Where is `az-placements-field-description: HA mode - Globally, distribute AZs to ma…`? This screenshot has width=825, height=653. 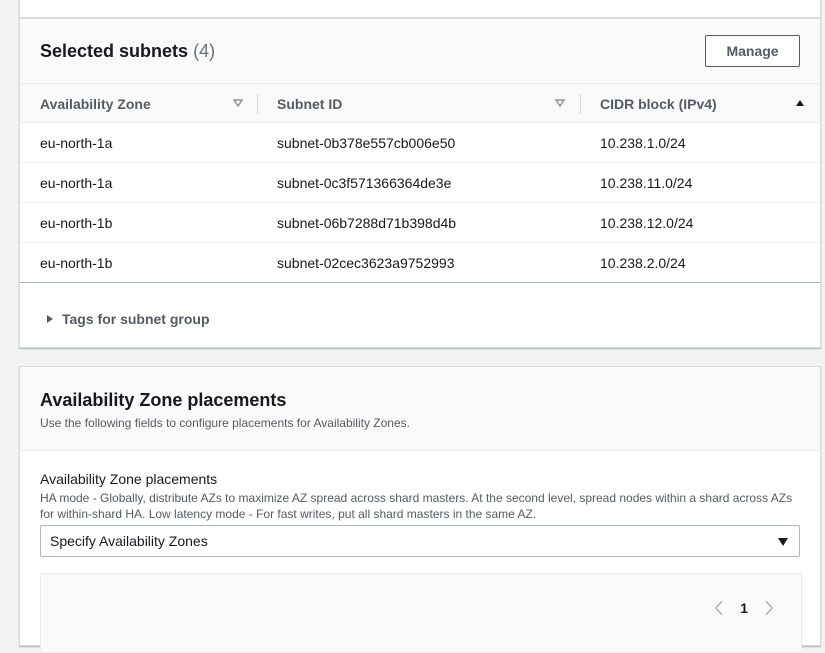
az-placements-field-description: HA mode - Globally, distribute AZs to ma… is located at coordinates (416, 506).